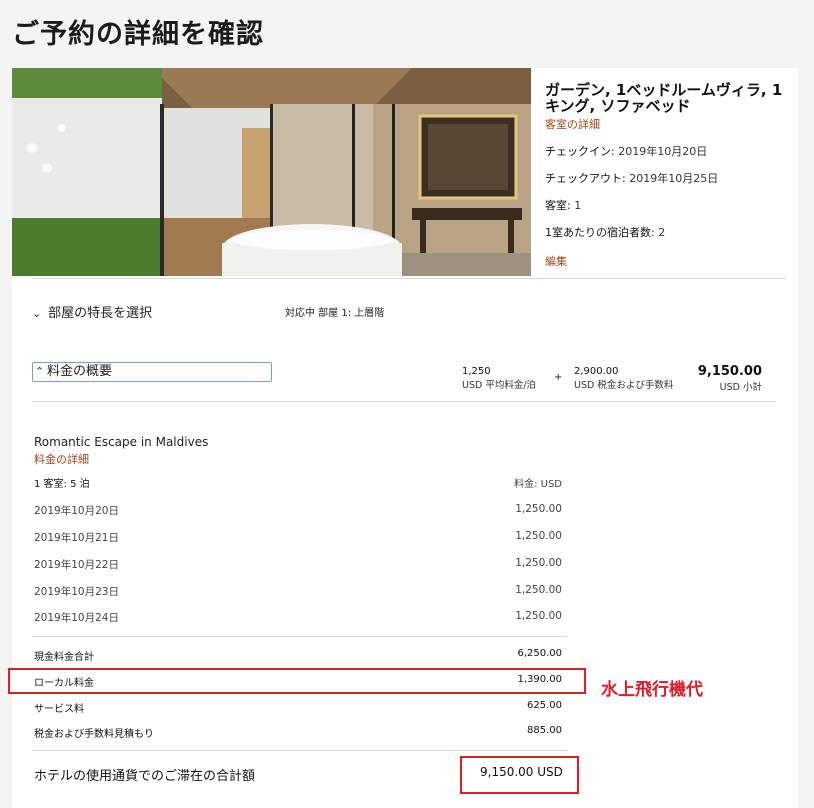 The image size is (814, 808). Describe the element at coordinates (152, 372) in the screenshot. I see `rate-summary-toggle: ⌃ 料金の概要` at that location.